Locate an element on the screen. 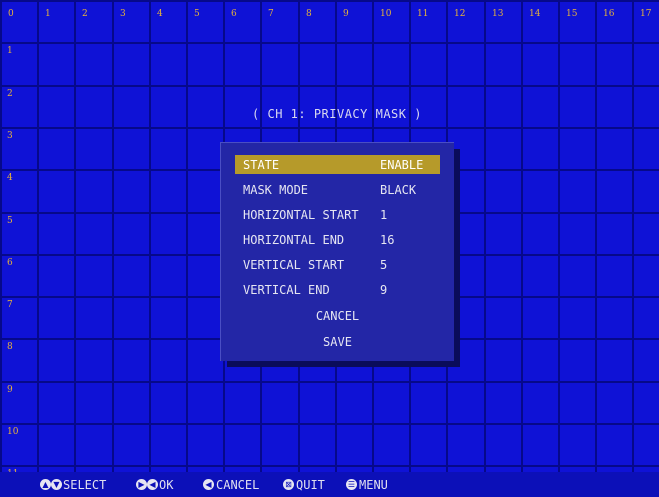 Image resolution: width=659 pixels, height=497 pixels. menu-item-label: HORIZONTAL END is located at coordinates (294, 240).